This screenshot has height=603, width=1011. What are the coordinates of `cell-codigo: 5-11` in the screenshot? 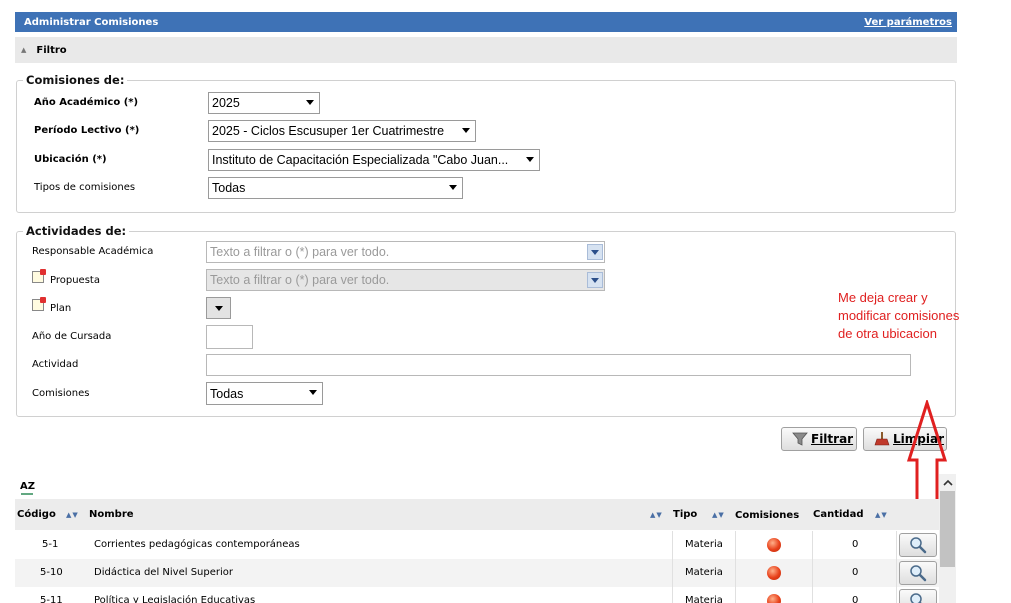 It's located at (51, 599).